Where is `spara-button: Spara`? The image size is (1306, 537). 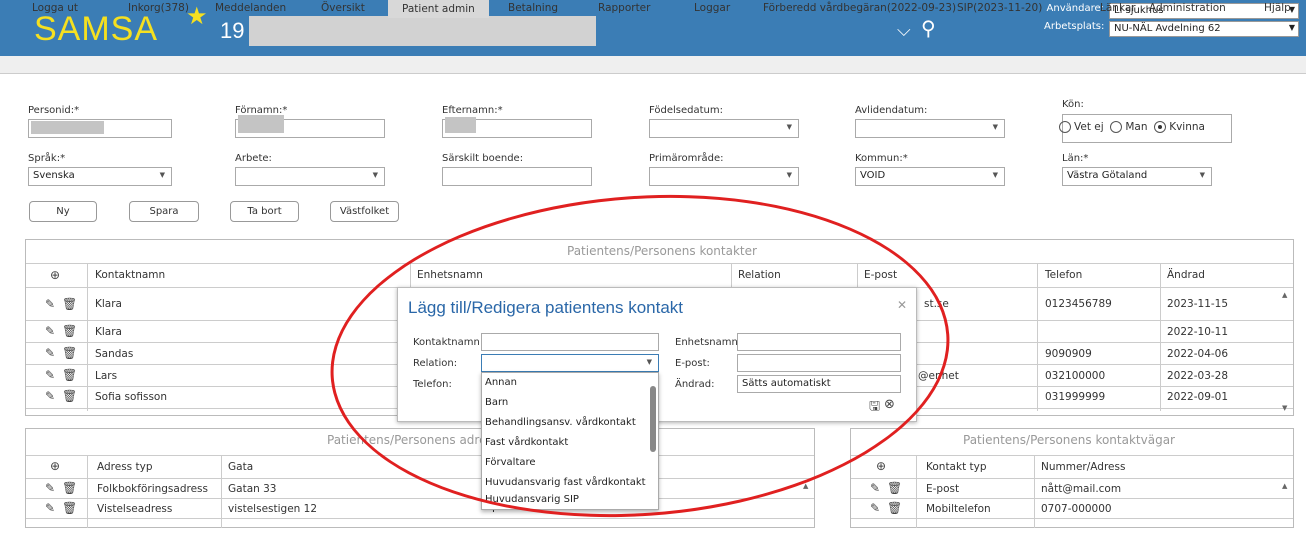
spara-button: Spara is located at coordinates (164, 211).